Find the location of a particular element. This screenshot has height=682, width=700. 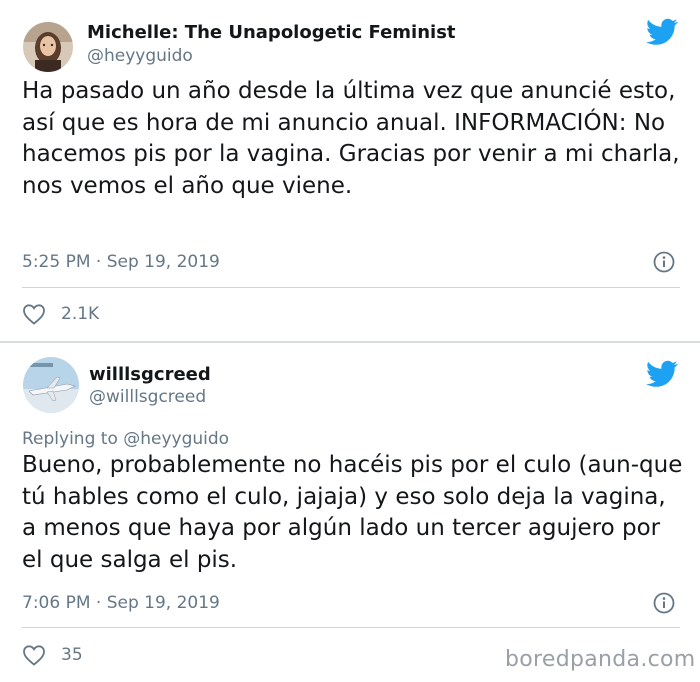

watermark: boredpanda.com is located at coordinates (600, 659).